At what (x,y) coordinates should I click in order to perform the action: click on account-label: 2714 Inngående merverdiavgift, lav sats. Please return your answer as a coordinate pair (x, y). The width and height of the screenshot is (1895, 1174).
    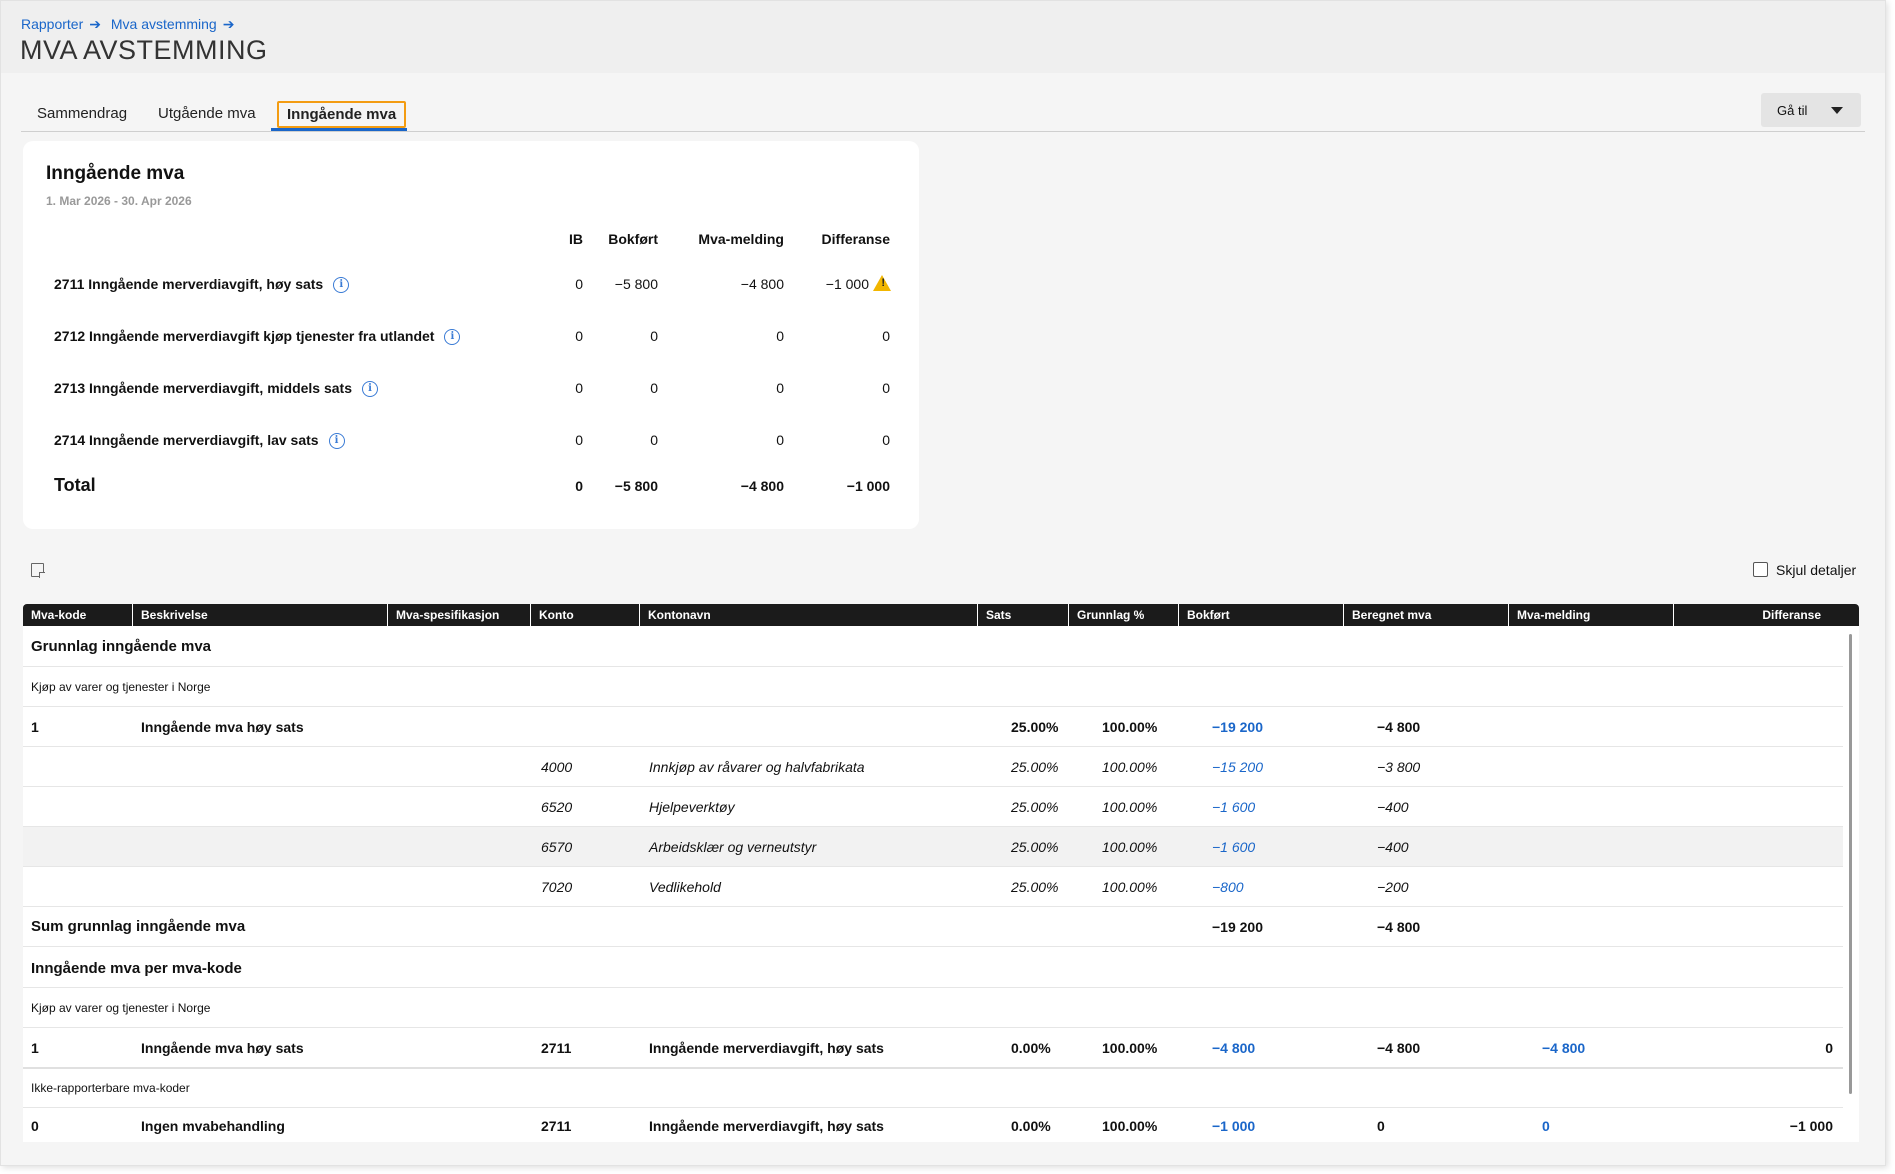
    Looking at the image, I should click on (186, 440).